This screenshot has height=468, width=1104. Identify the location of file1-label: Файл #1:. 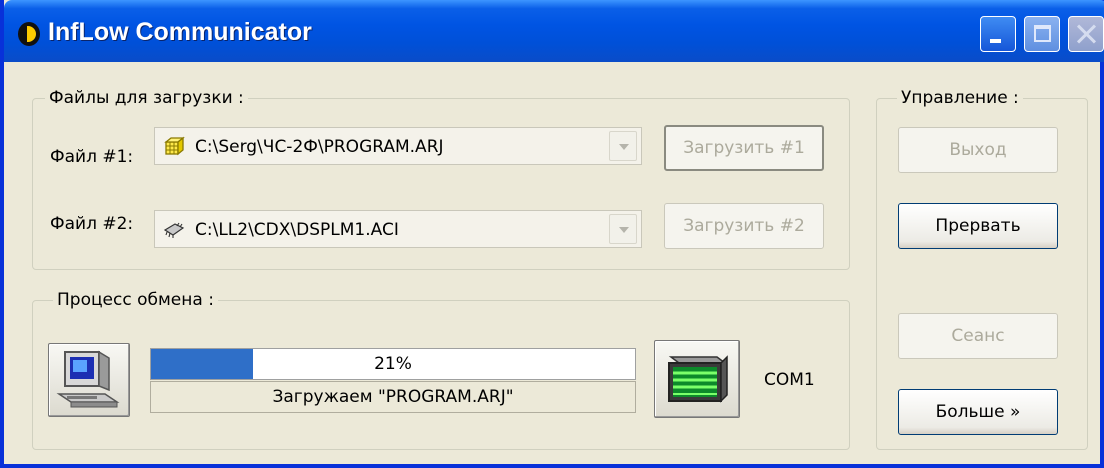
(92, 157).